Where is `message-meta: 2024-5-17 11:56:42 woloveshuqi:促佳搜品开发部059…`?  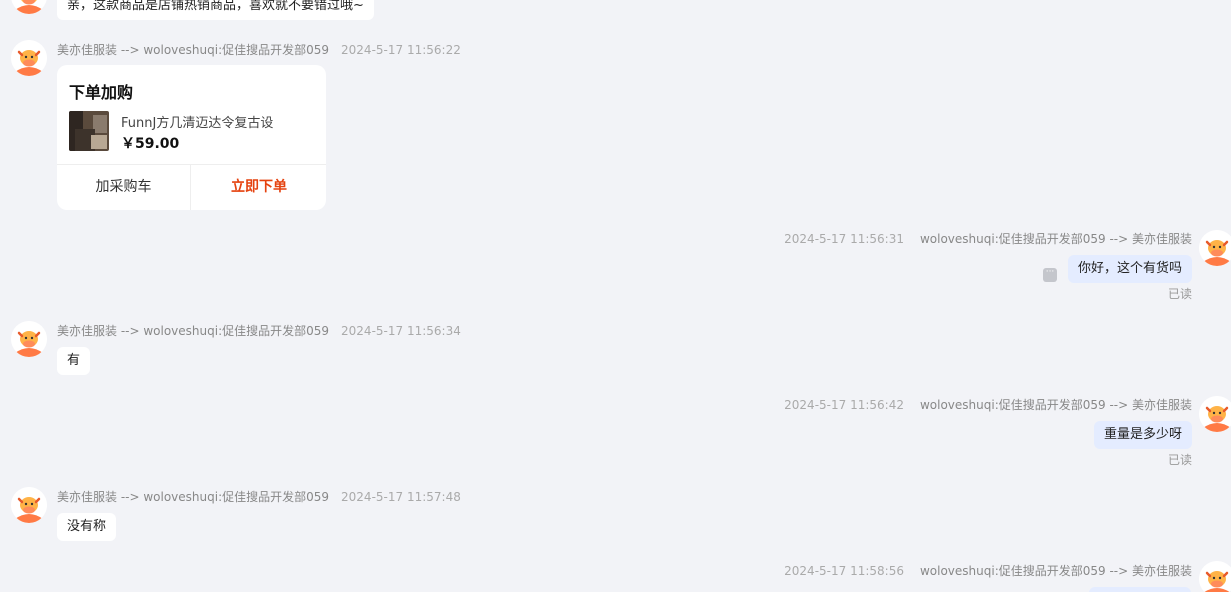 message-meta: 2024-5-17 11:56:42 woloveshuqi:促佳搜品开发部059… is located at coordinates (988, 404).